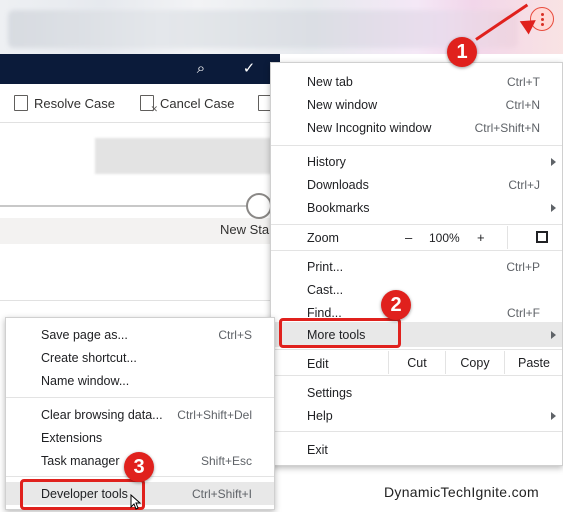 This screenshot has height=512, width=563. Describe the element at coordinates (185, 156) in the screenshot. I see `blurred-record-title` at that location.